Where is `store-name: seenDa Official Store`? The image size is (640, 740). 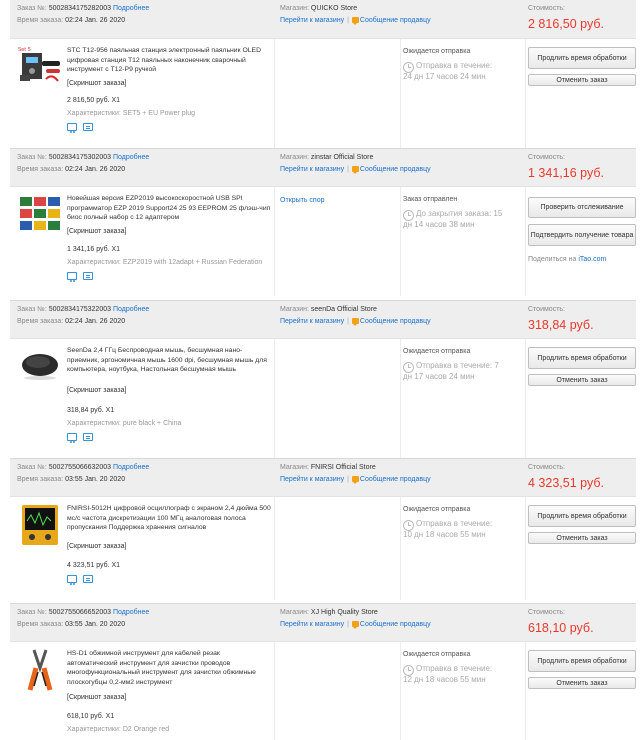
store-name: seenDa Official Store is located at coordinates (343, 309).